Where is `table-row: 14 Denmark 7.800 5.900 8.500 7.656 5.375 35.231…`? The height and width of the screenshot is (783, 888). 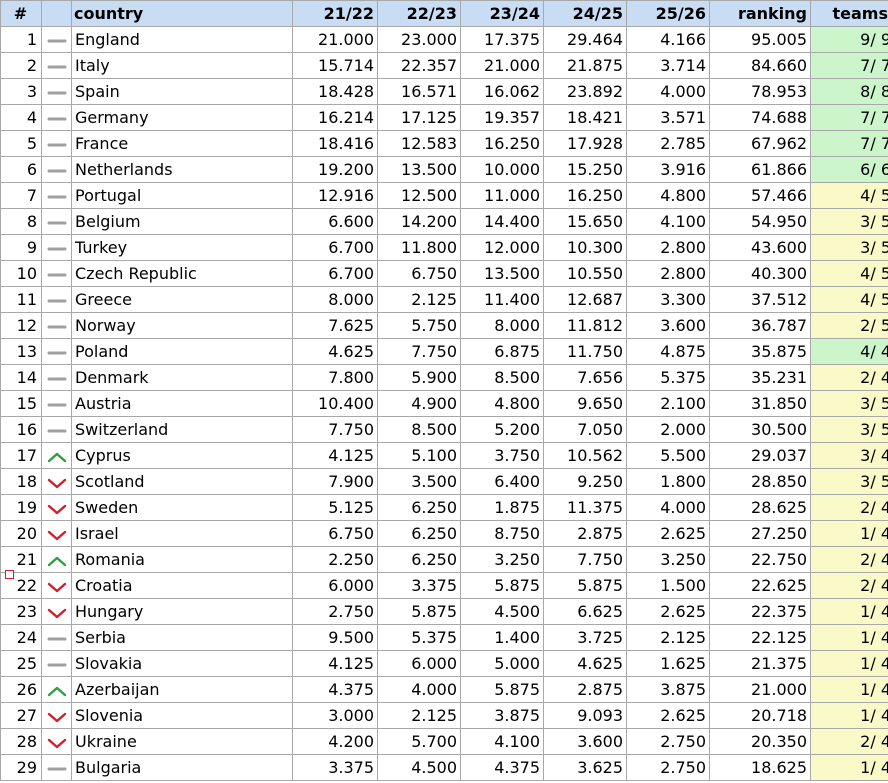 table-row: 14 Denmark 7.800 5.900 8.500 7.656 5.375 35.231… is located at coordinates (444, 377).